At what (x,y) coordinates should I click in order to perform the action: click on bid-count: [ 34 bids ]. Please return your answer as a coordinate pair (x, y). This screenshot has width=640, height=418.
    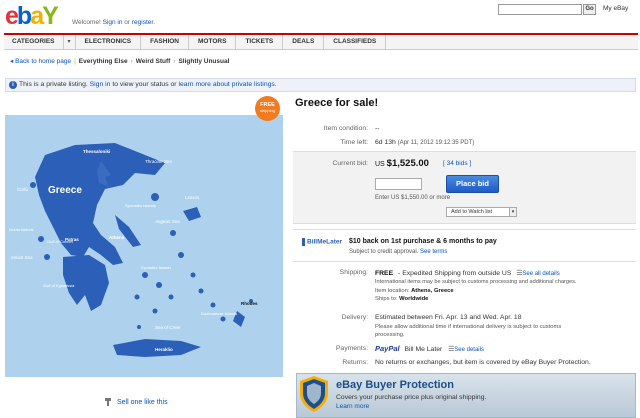
    Looking at the image, I should click on (457, 163).